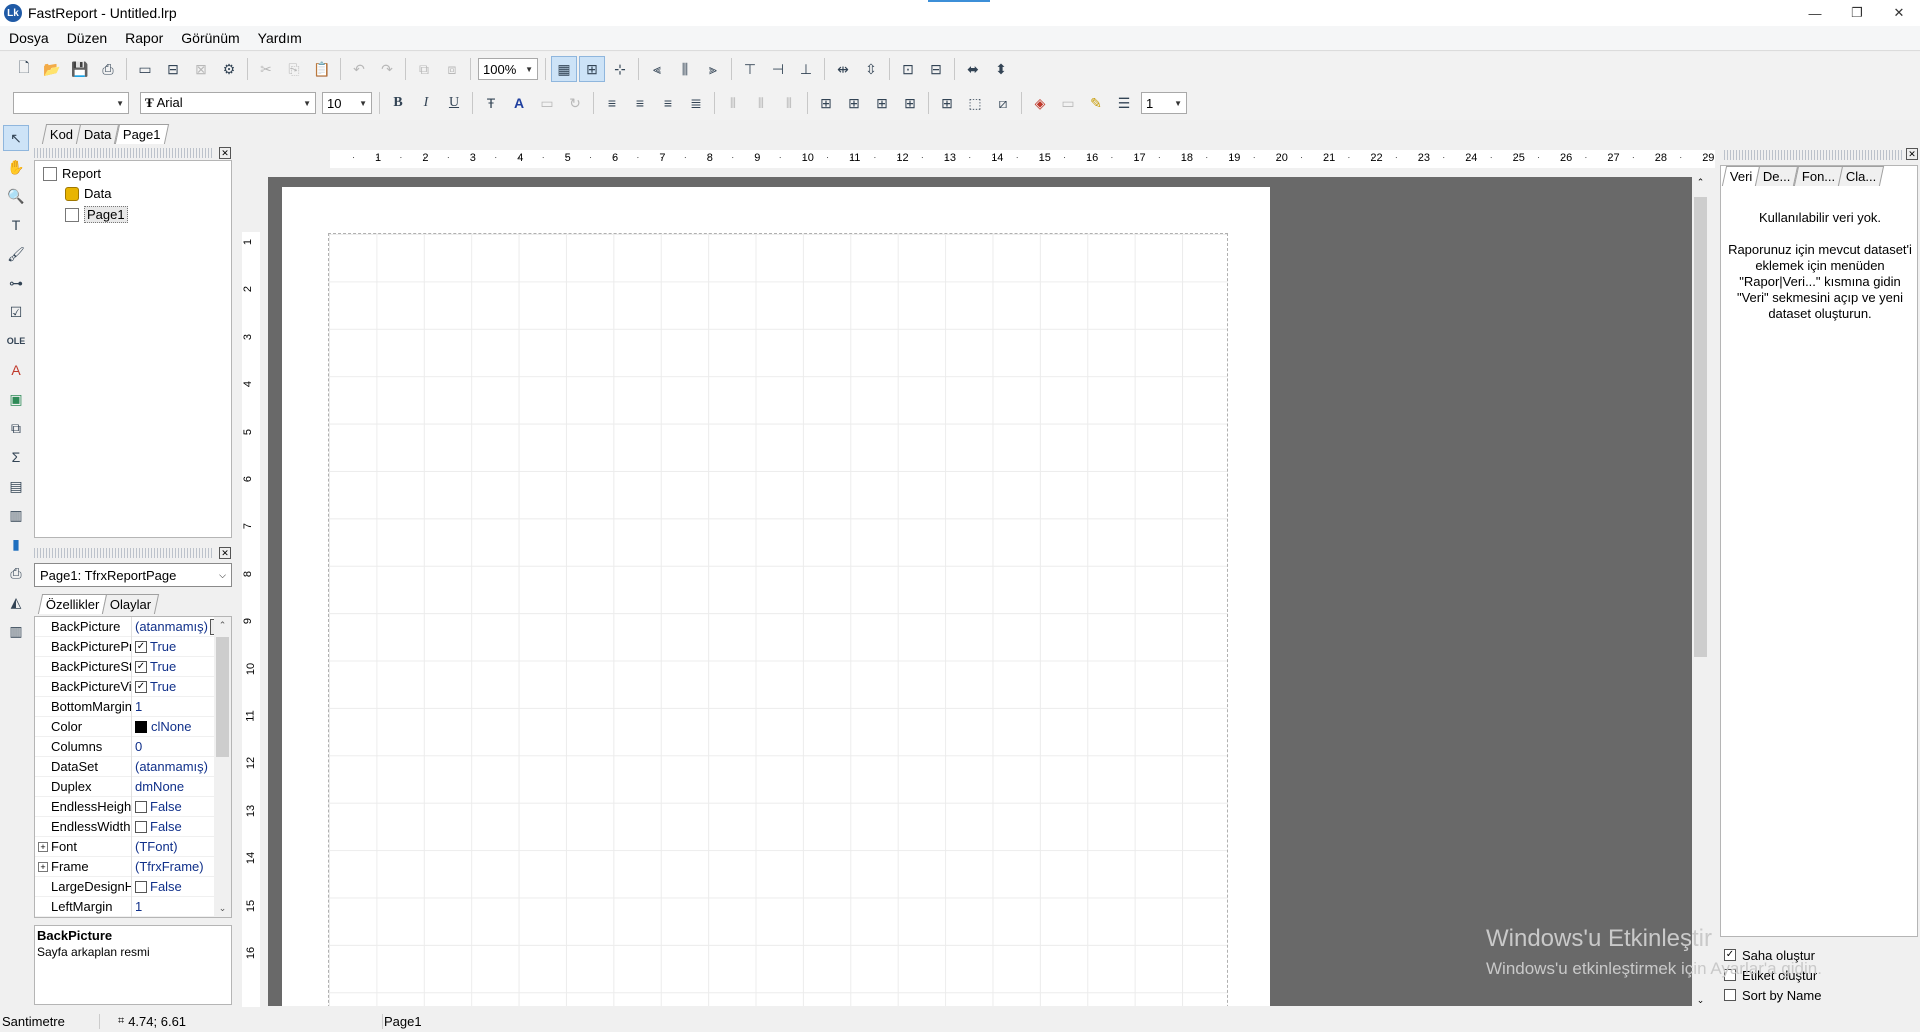  Describe the element at coordinates (24, 69) in the screenshot. I see `new-report-icon: 🗋` at that location.